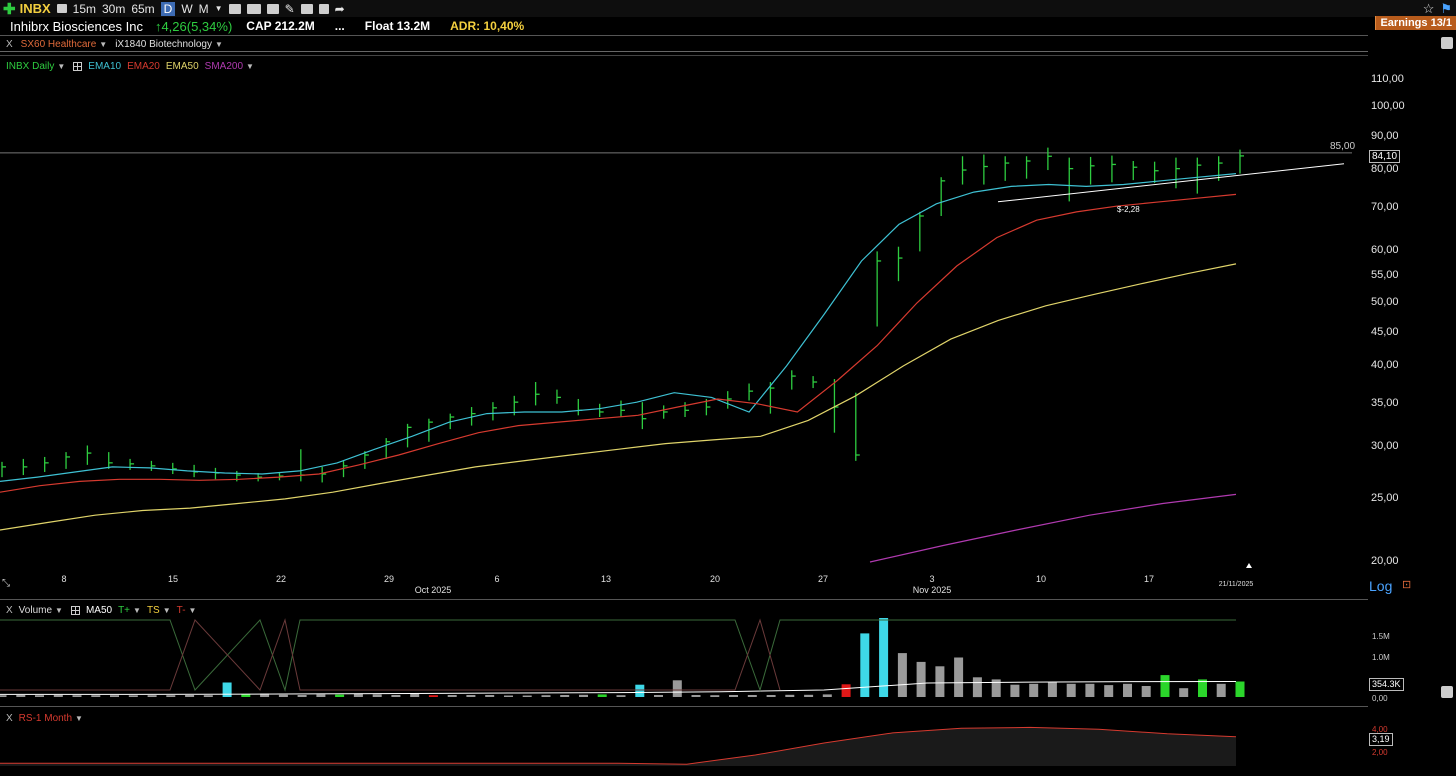 Image resolution: width=1456 pixels, height=776 pixels. What do you see at coordinates (932, 579) in the screenshot?
I see `x-axis-tick: 3` at bounding box center [932, 579].